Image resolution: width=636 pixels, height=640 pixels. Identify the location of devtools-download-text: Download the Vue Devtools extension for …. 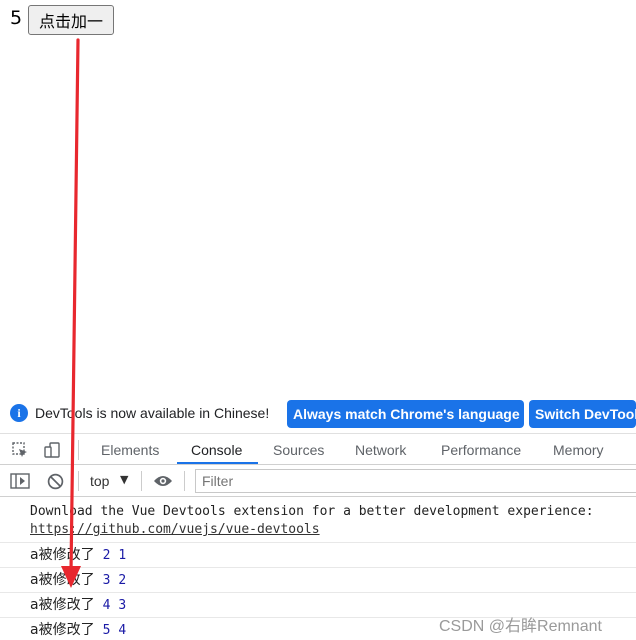
(312, 511).